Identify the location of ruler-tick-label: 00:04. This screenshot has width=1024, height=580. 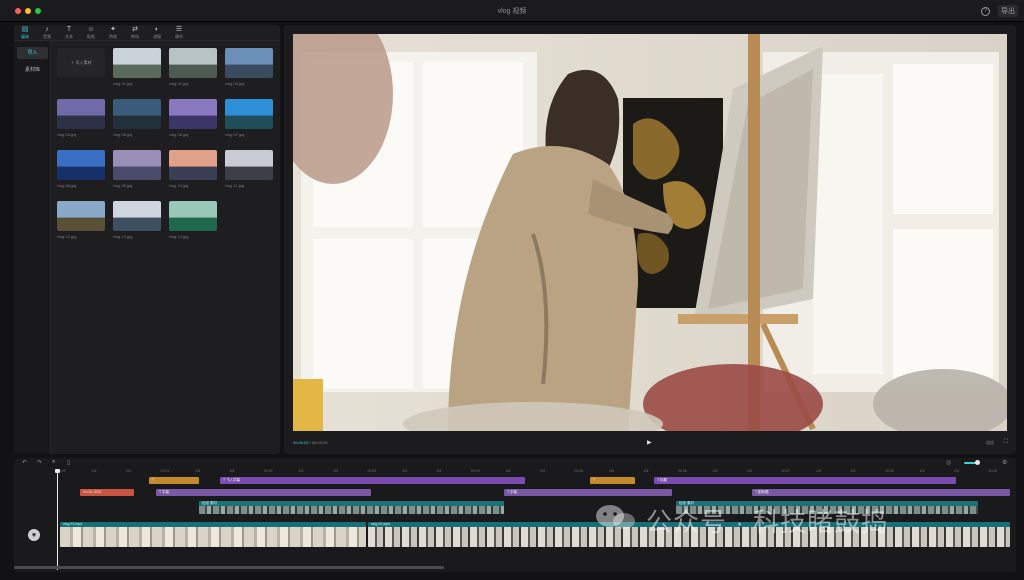
(475, 471).